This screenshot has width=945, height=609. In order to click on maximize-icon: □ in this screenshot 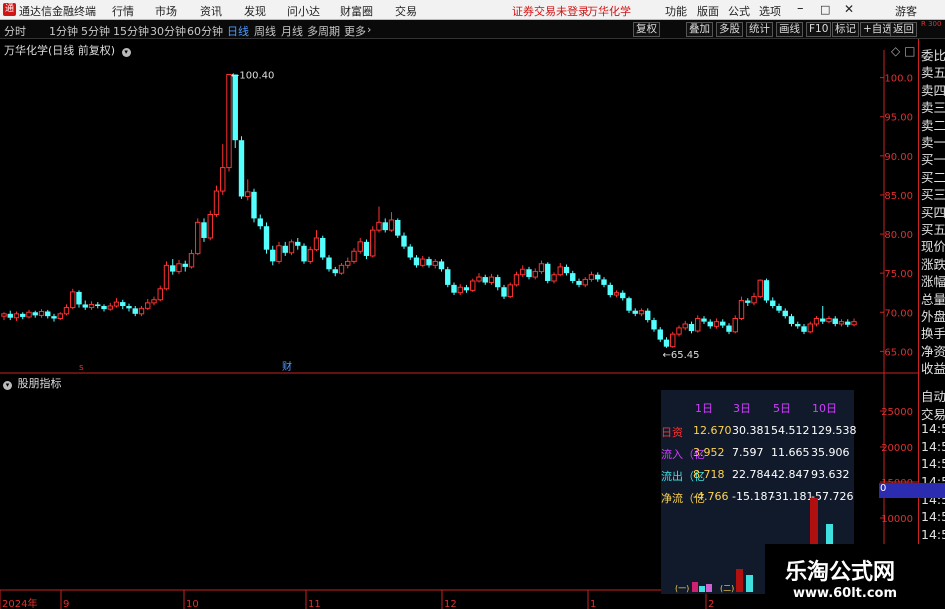, I will do `click(825, 9)`.